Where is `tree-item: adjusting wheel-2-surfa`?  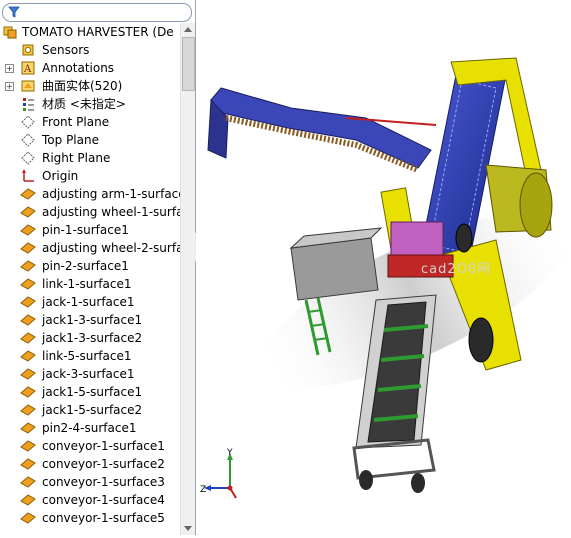
tree-item: adjusting wheel-2-surfa is located at coordinates (92, 248).